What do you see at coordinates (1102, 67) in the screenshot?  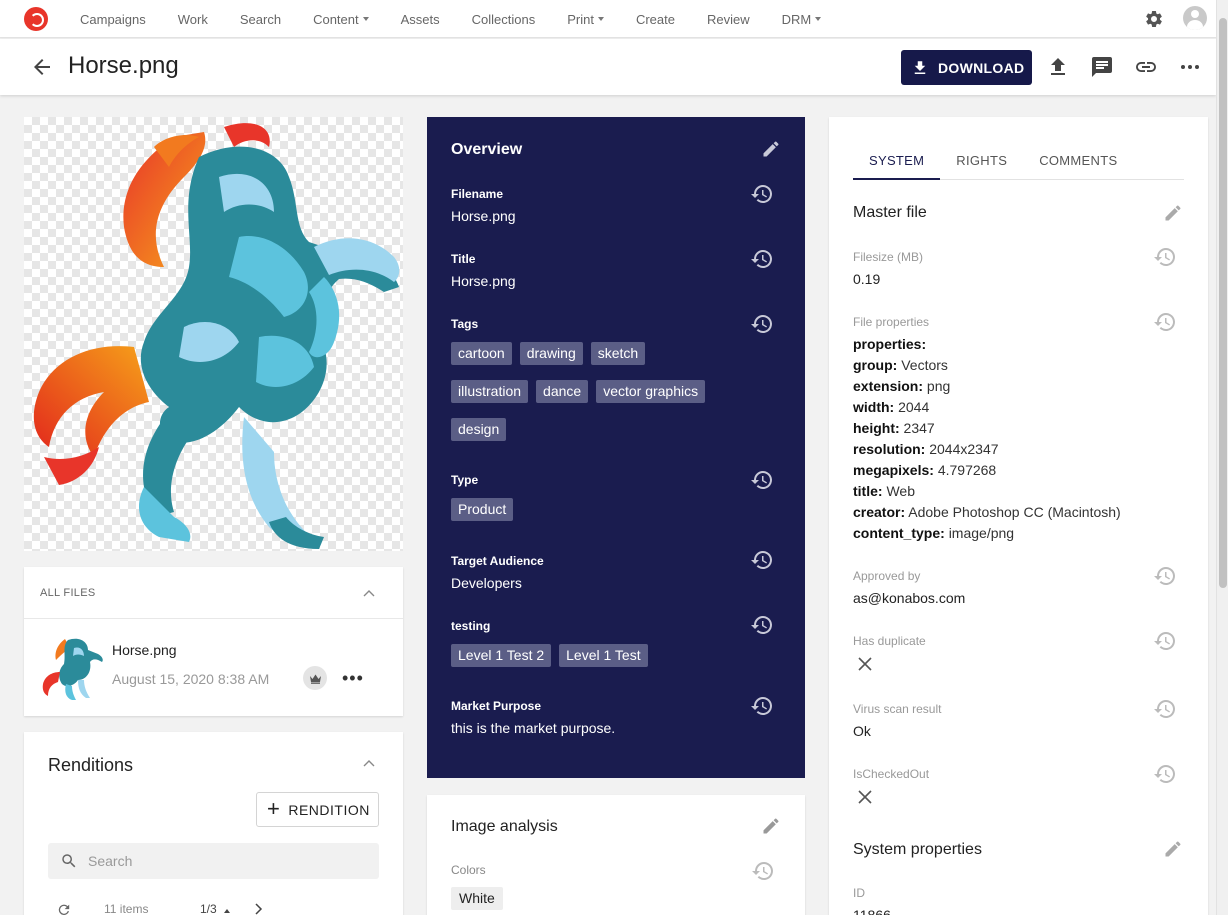 I see `comment-icon` at bounding box center [1102, 67].